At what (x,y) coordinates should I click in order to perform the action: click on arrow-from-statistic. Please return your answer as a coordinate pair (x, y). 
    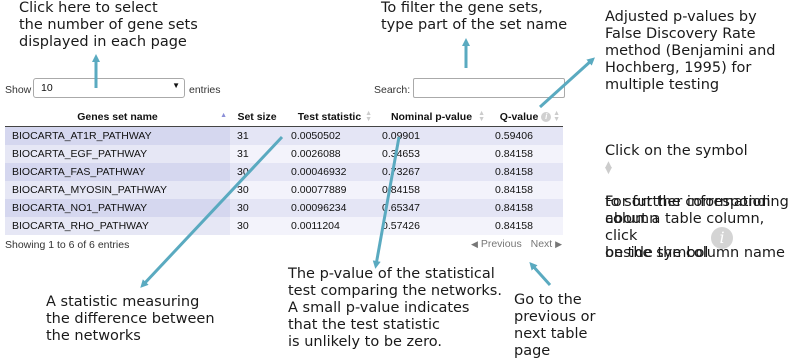
    Looking at the image, I should click on (212, 211).